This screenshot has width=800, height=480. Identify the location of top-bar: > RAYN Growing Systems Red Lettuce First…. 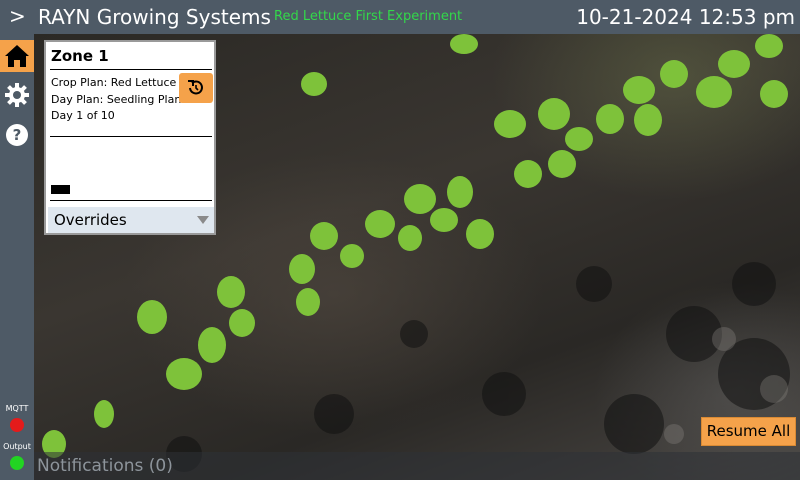
(400, 17).